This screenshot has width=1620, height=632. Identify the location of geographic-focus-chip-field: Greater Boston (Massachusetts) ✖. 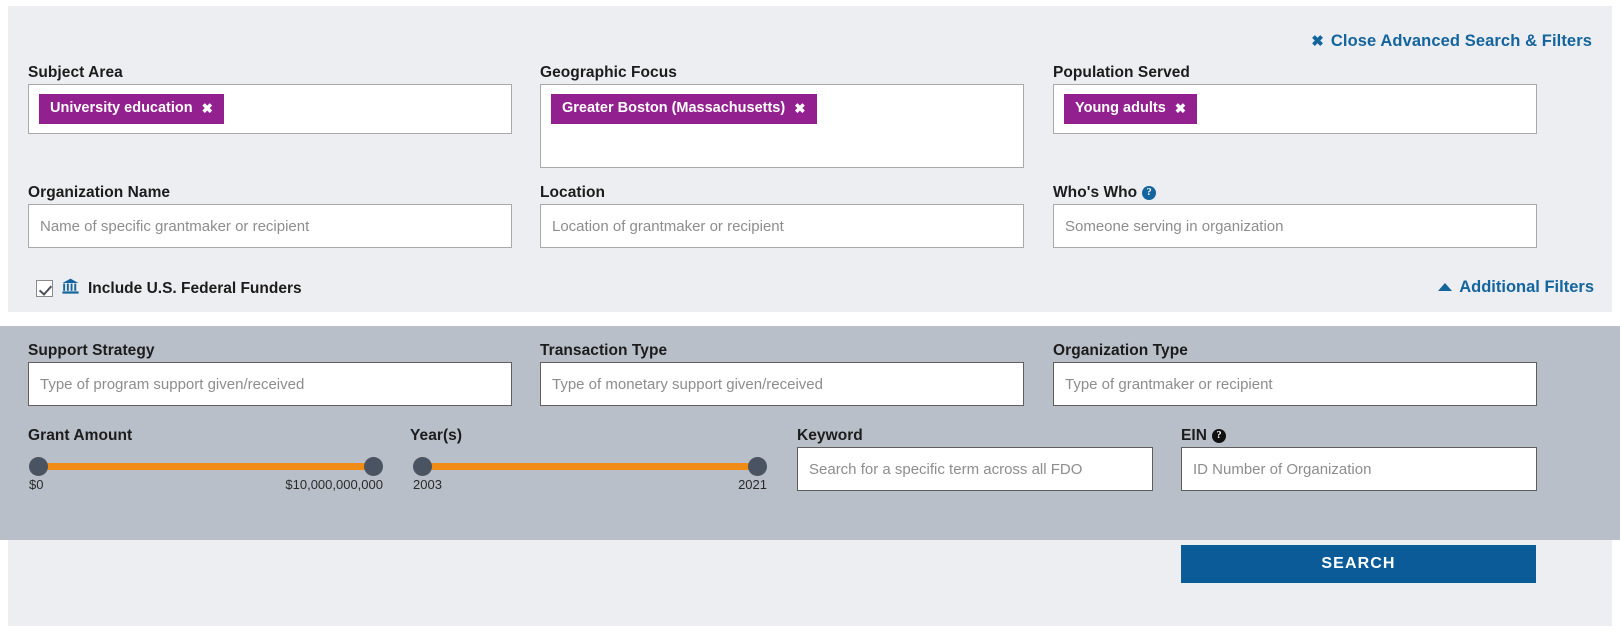
(782, 126).